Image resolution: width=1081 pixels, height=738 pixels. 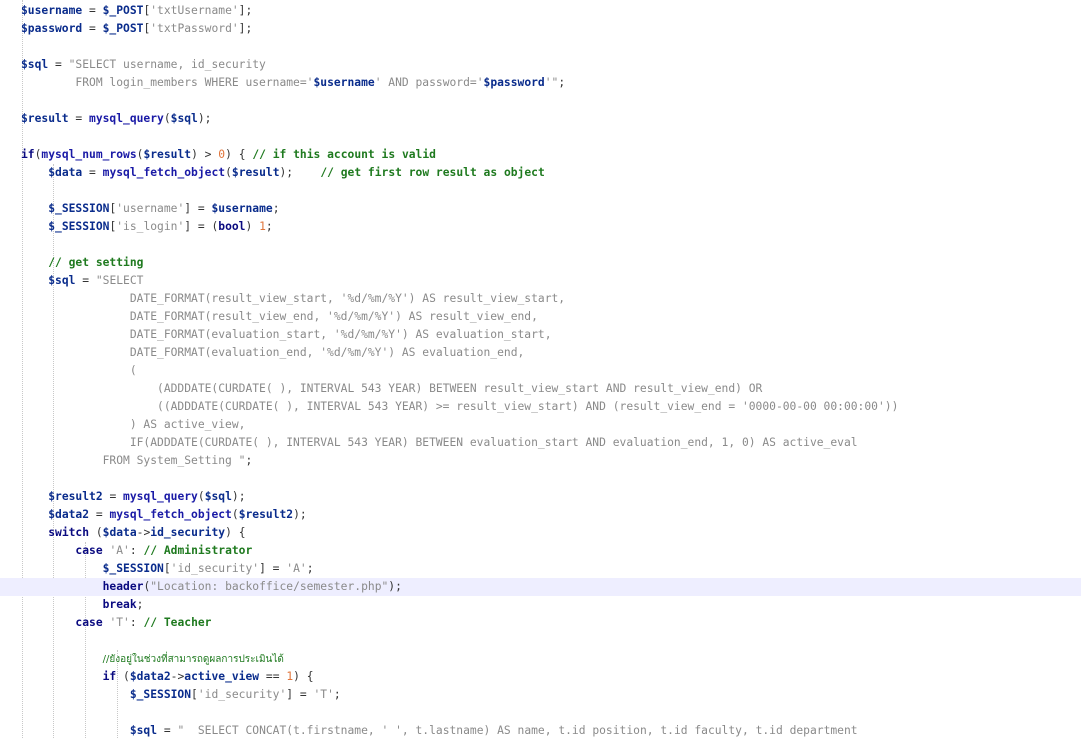 What do you see at coordinates (143, 730) in the screenshot?
I see `code-token: $sql` at bounding box center [143, 730].